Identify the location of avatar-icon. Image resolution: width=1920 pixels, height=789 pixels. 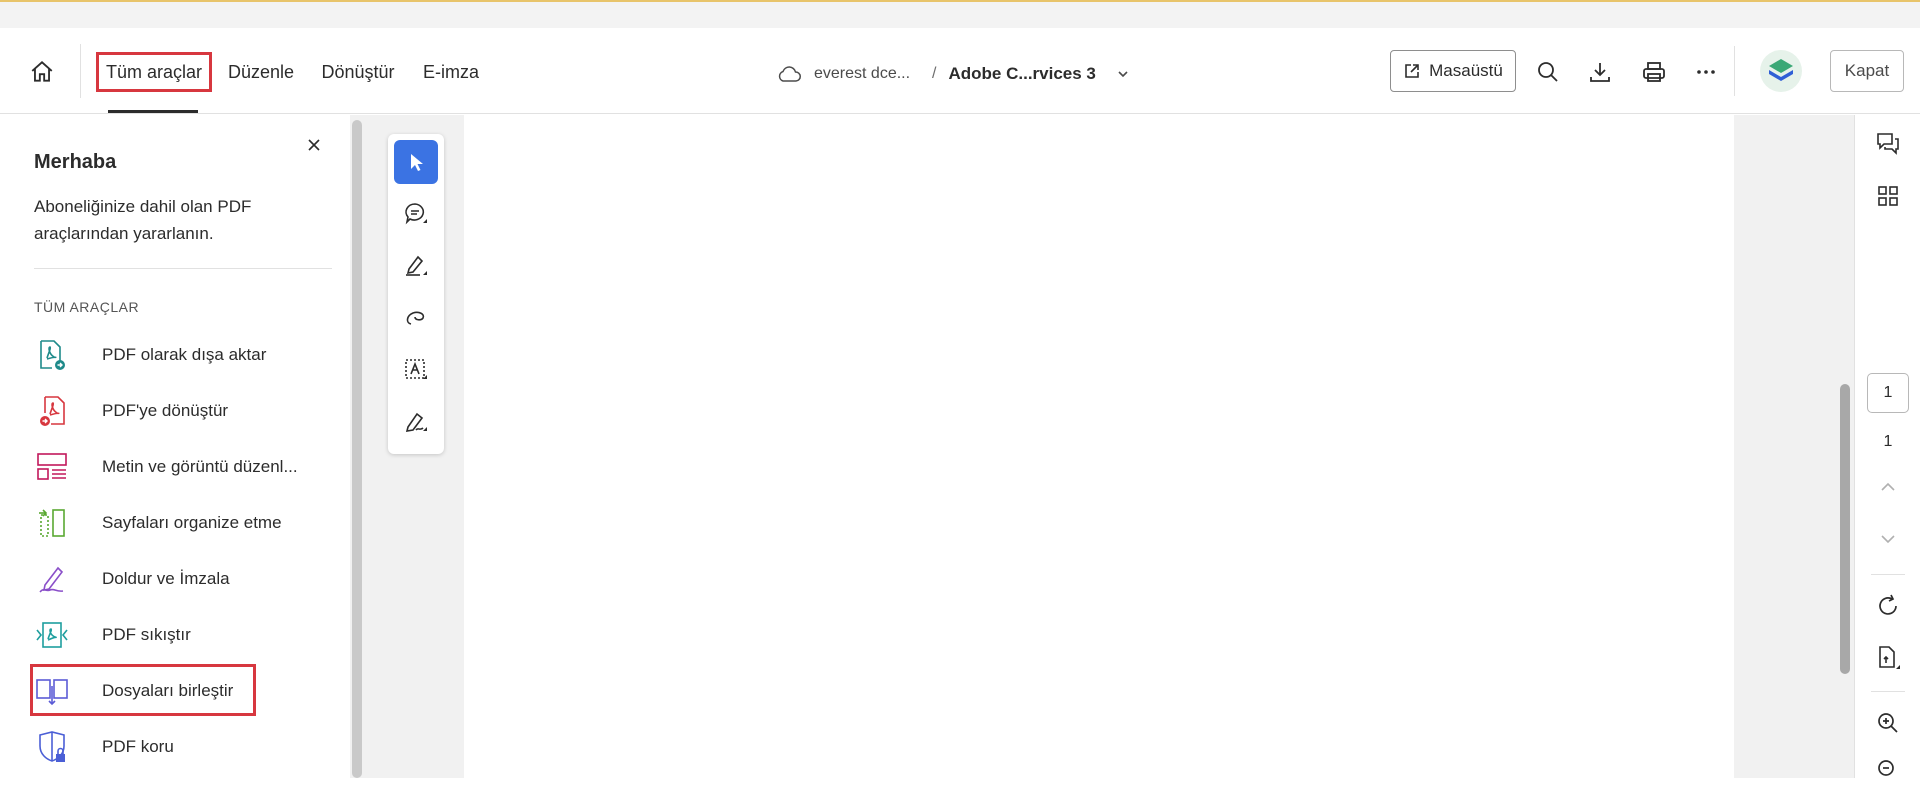
(1781, 70).